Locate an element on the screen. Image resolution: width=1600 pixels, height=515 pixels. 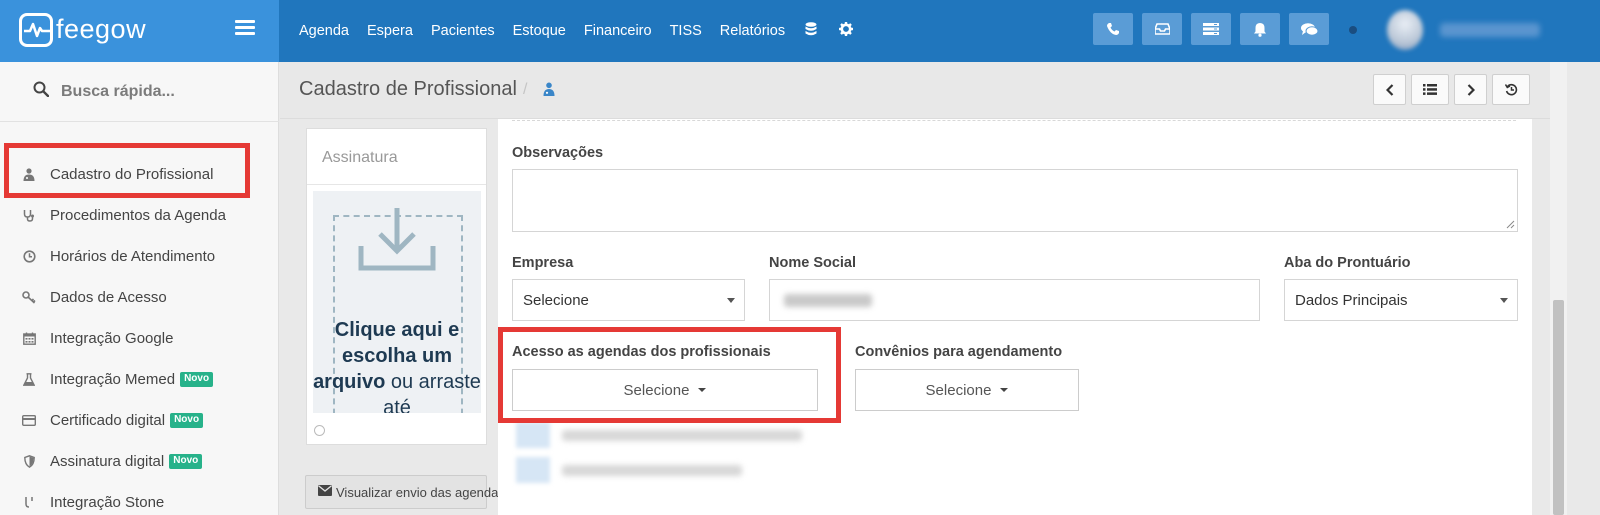
dropzone-text-rest: ou arraste até is located at coordinates (432, 392).